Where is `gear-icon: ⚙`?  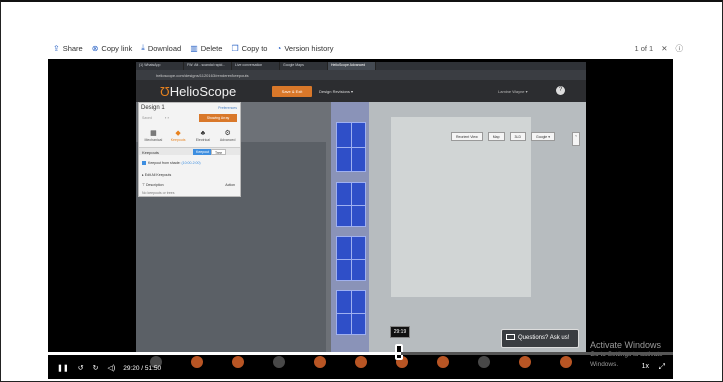
gear-icon: ⚙ is located at coordinates (227, 133).